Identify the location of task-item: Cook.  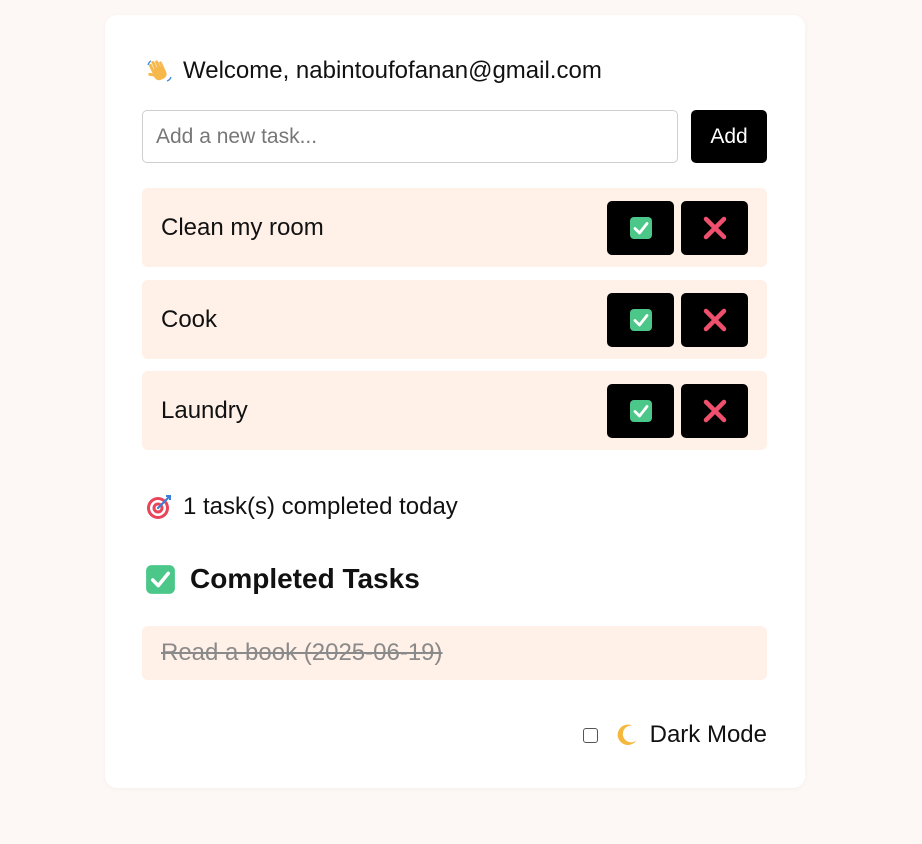
(454, 319).